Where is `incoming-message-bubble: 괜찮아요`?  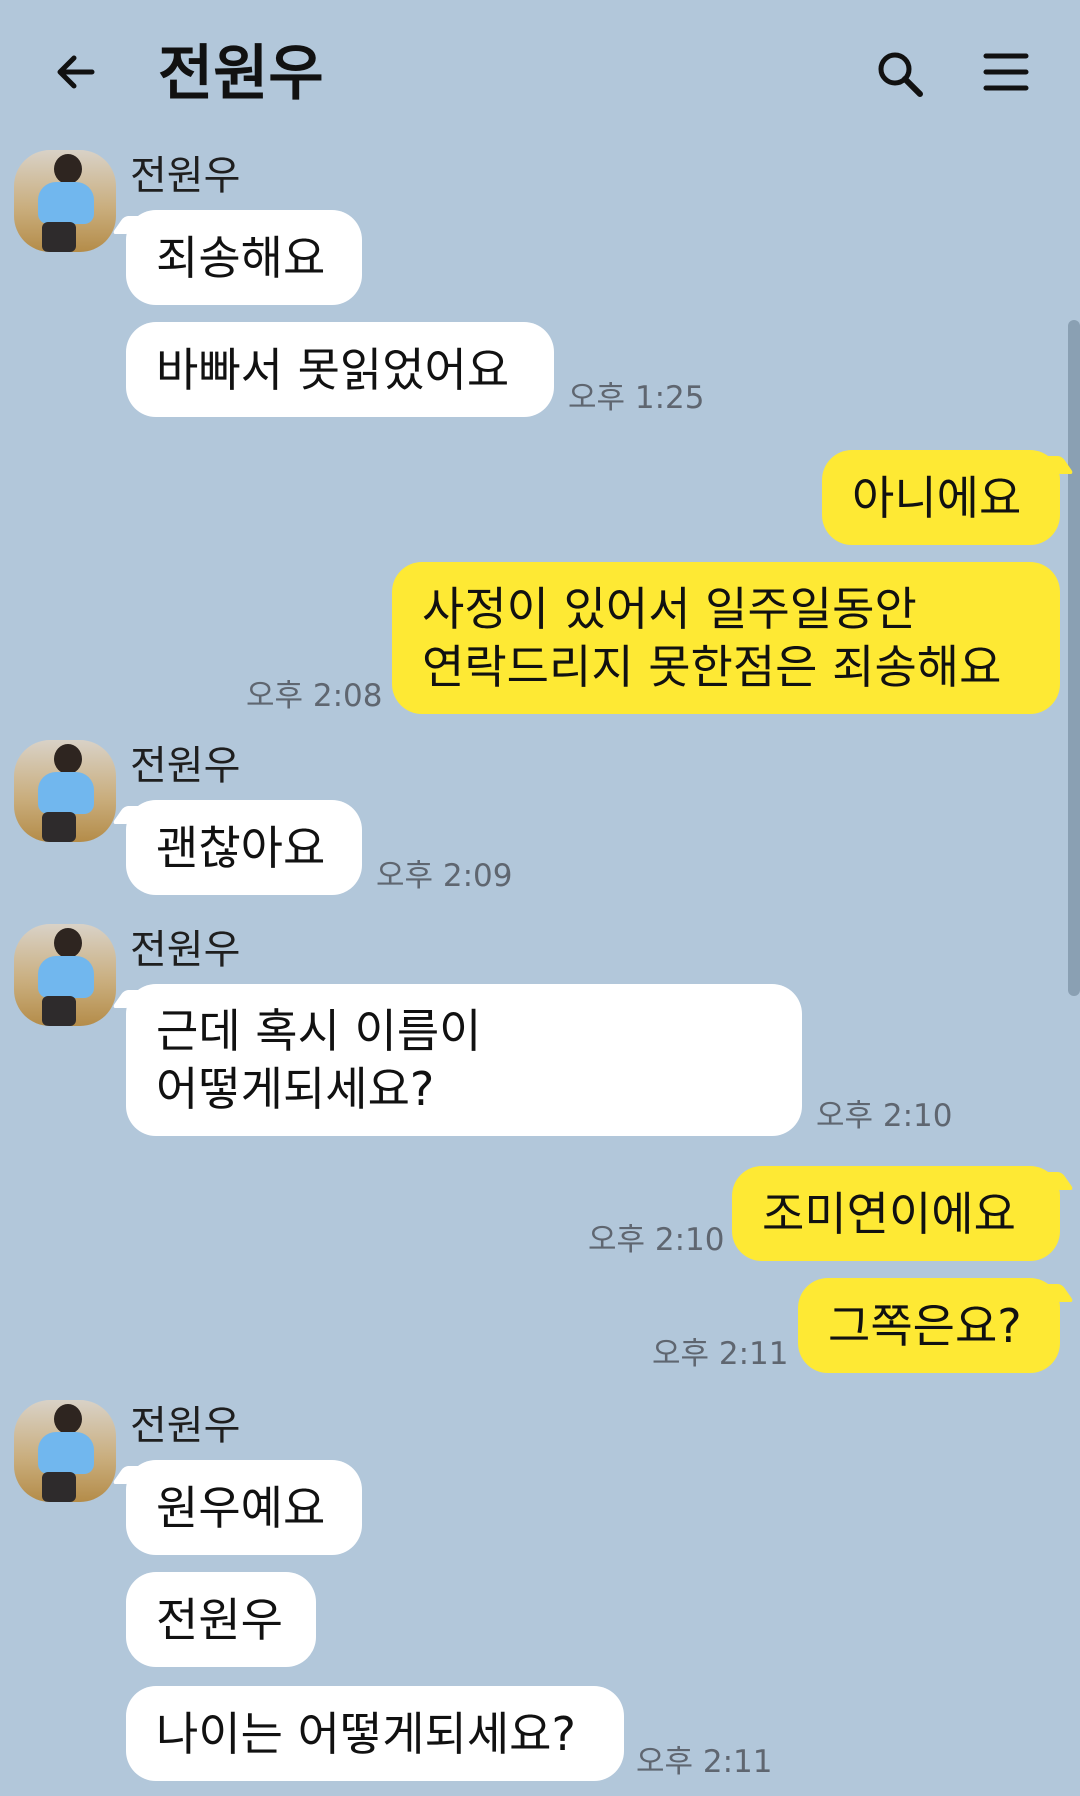 incoming-message-bubble: 괜찮아요 is located at coordinates (244, 847).